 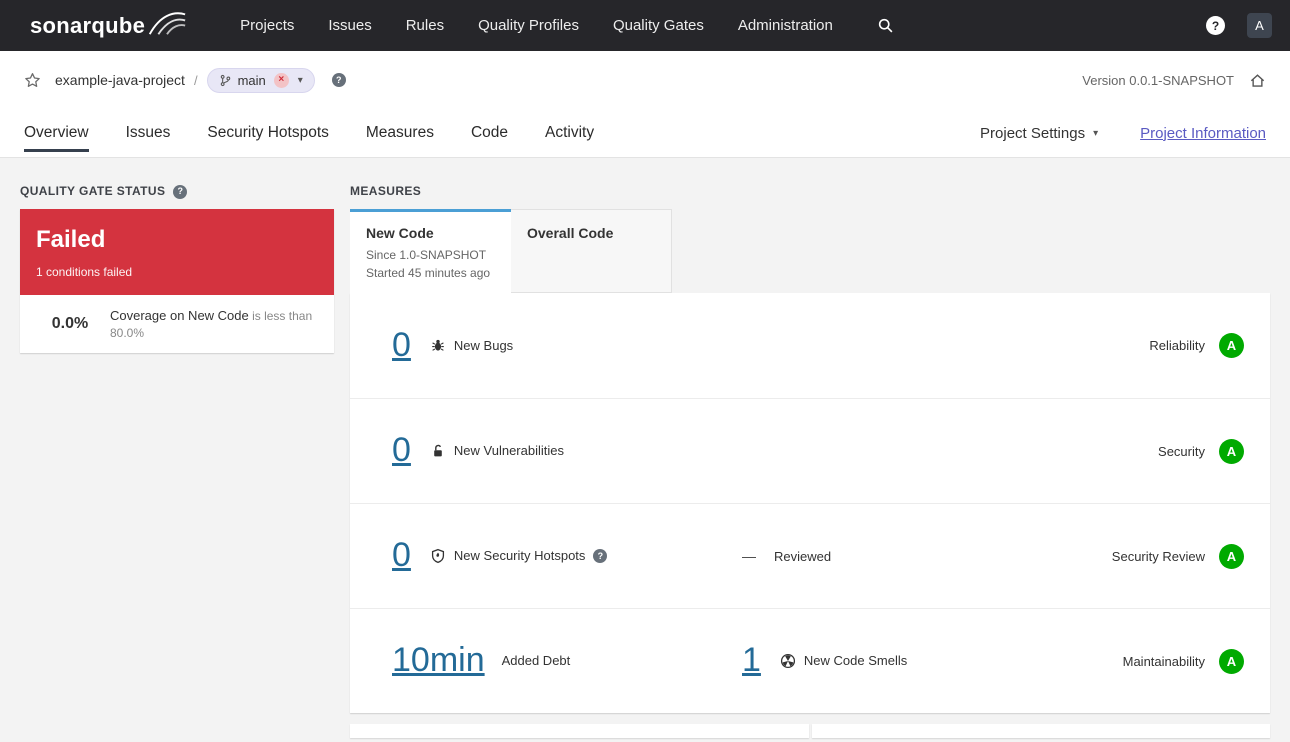 What do you see at coordinates (536, 661) in the screenshot?
I see `added-debt-label: Added Debt` at bounding box center [536, 661].